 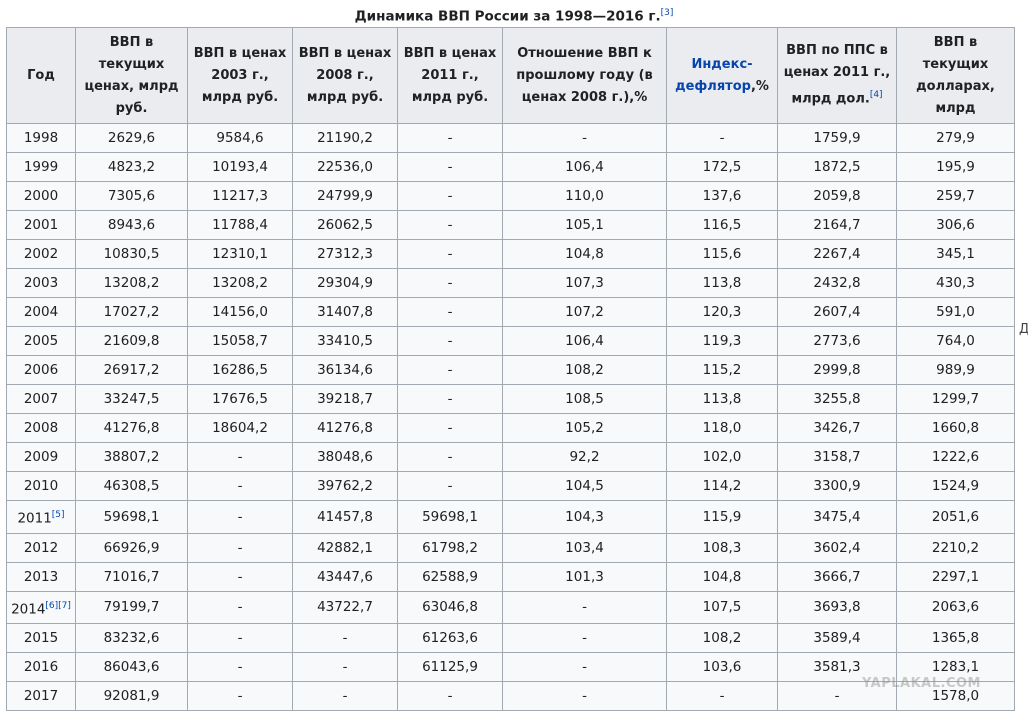 I want to click on value-cell: 1222,6, so click(x=955, y=457).